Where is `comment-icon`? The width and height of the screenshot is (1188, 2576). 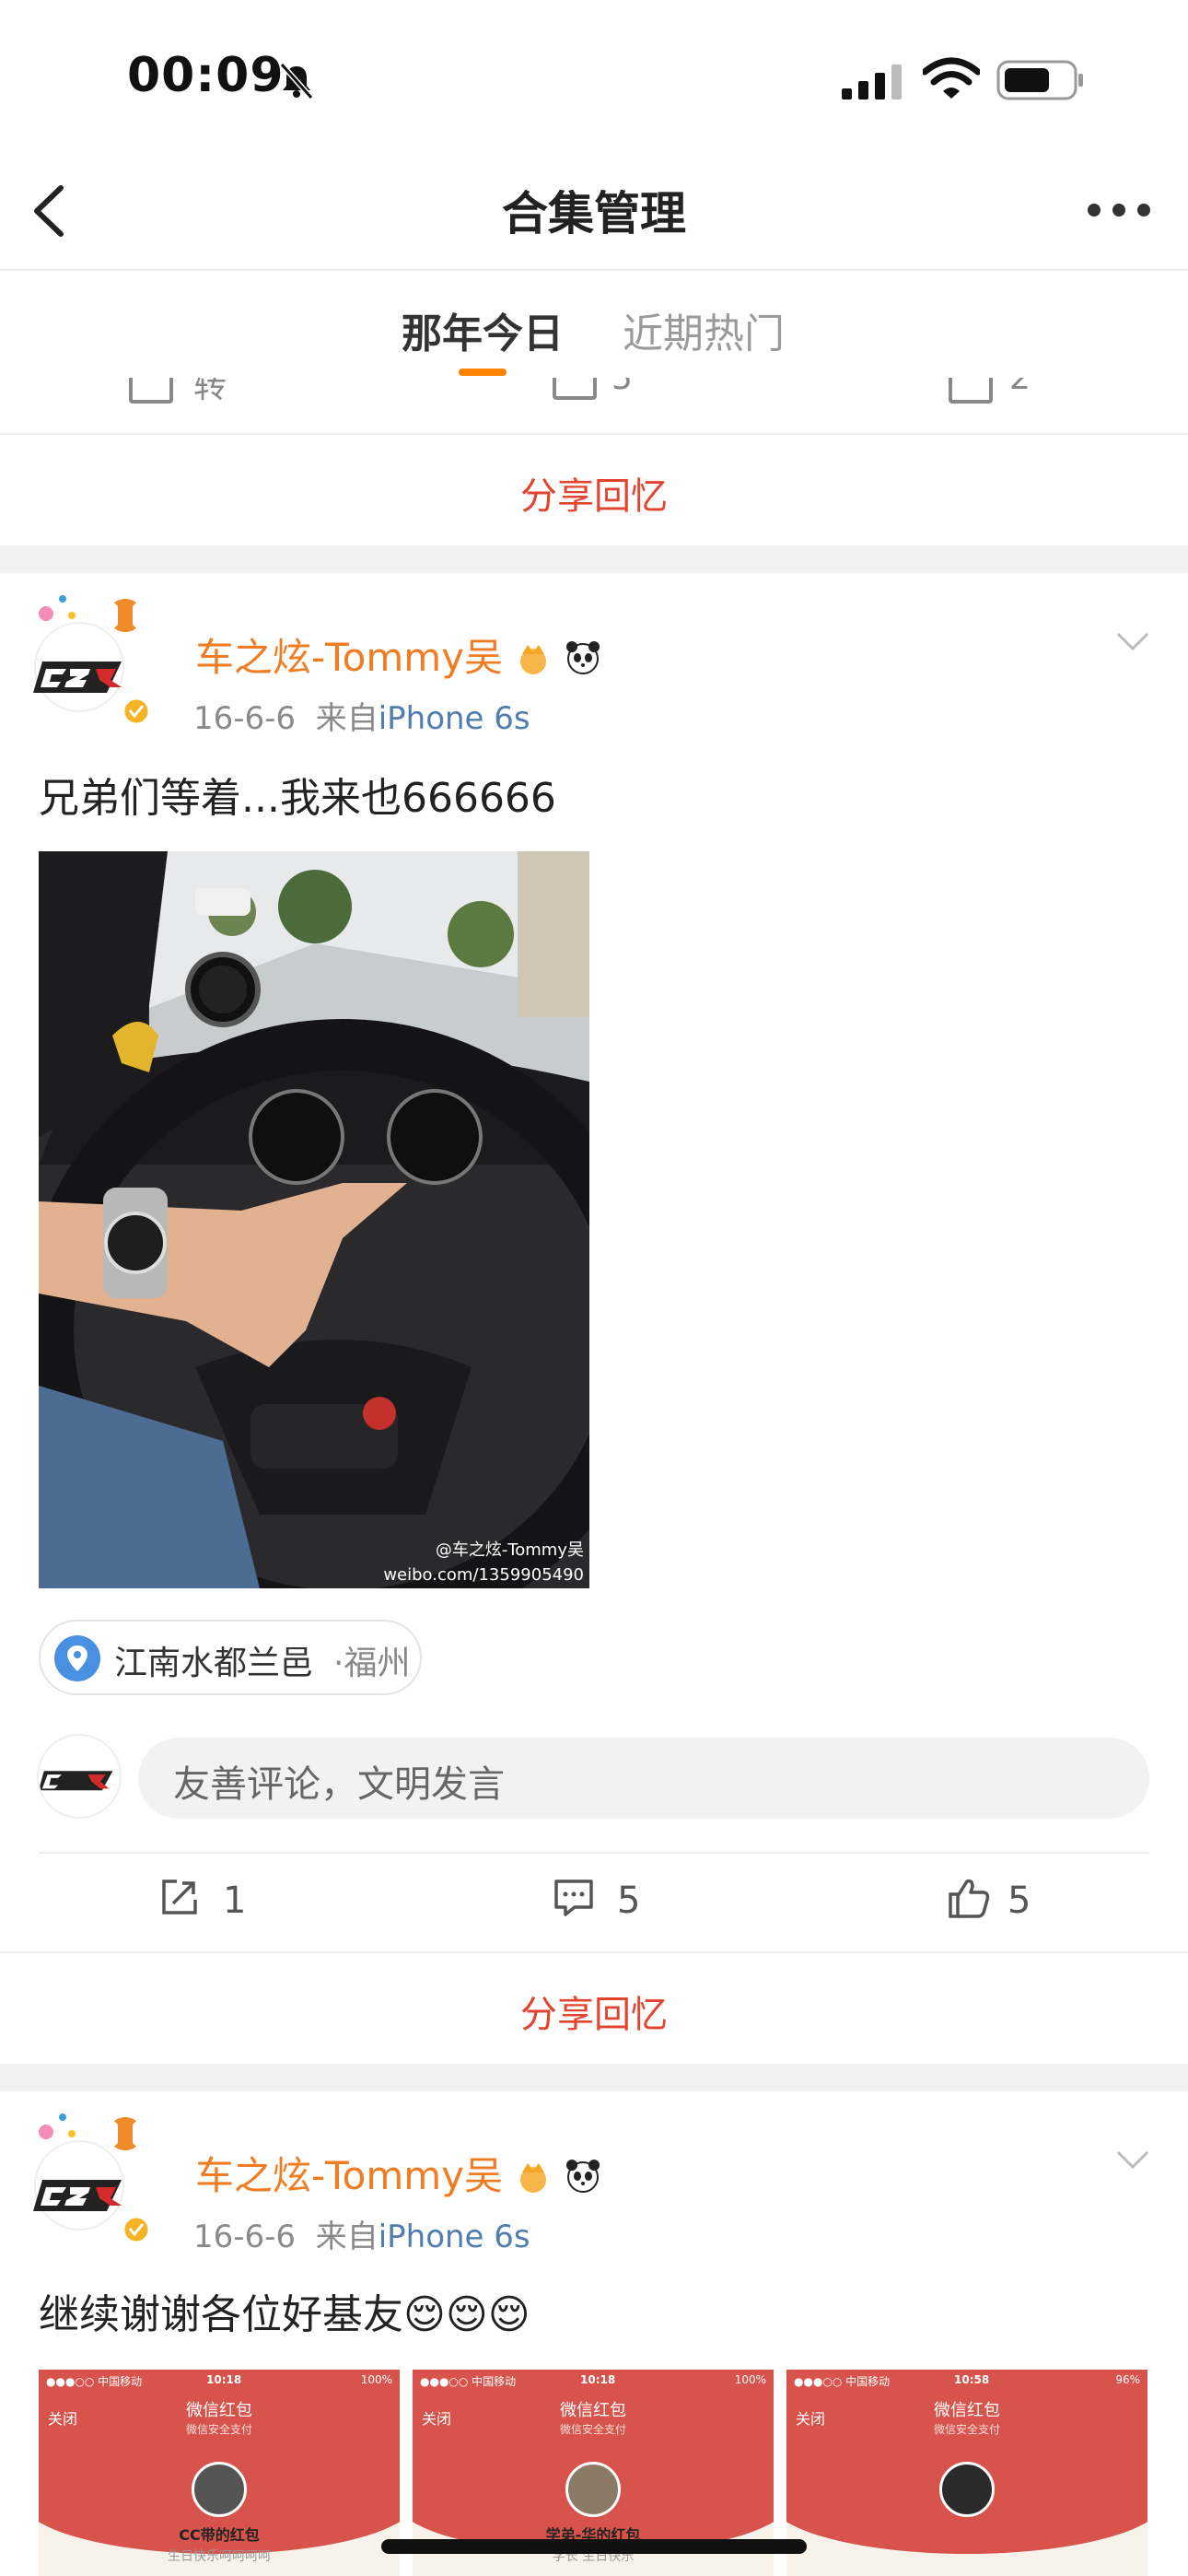 comment-icon is located at coordinates (573, 1898).